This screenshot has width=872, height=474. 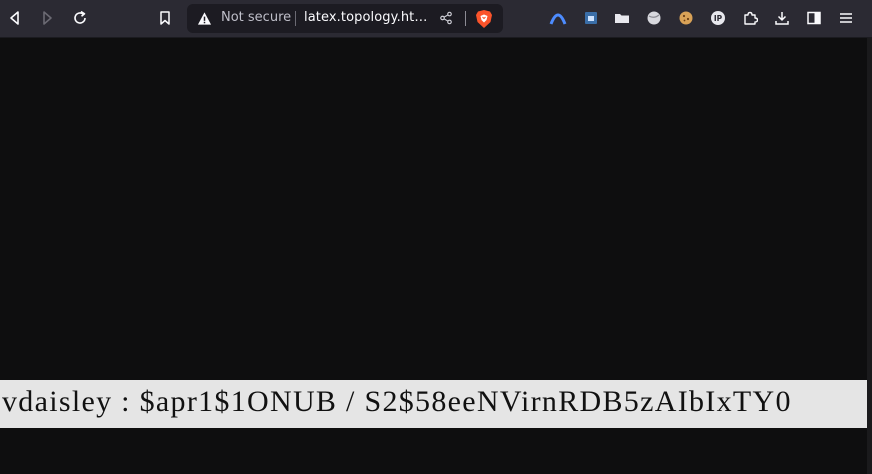 I want to click on sidebar-button, so click(x=814, y=18).